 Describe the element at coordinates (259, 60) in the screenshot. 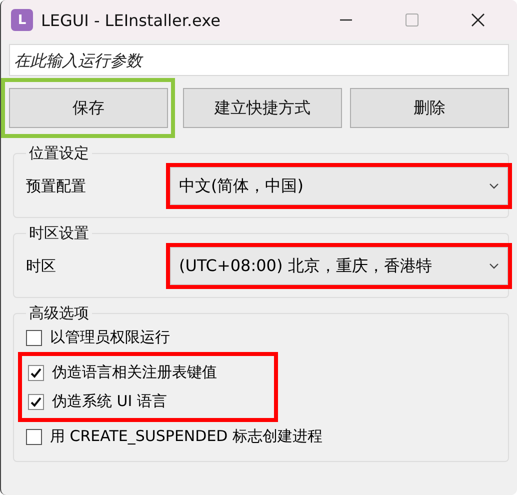

I see `args-field: 在此输入运行参数` at that location.